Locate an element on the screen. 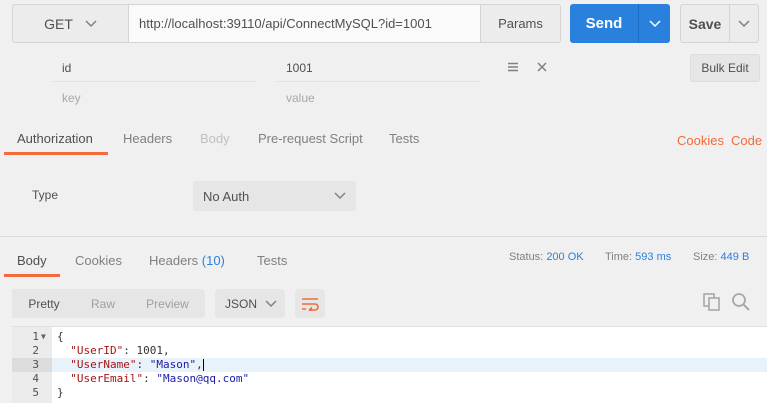 The width and height of the screenshot is (767, 403). format-toggle-group: Pretty Raw Preview is located at coordinates (108, 303).